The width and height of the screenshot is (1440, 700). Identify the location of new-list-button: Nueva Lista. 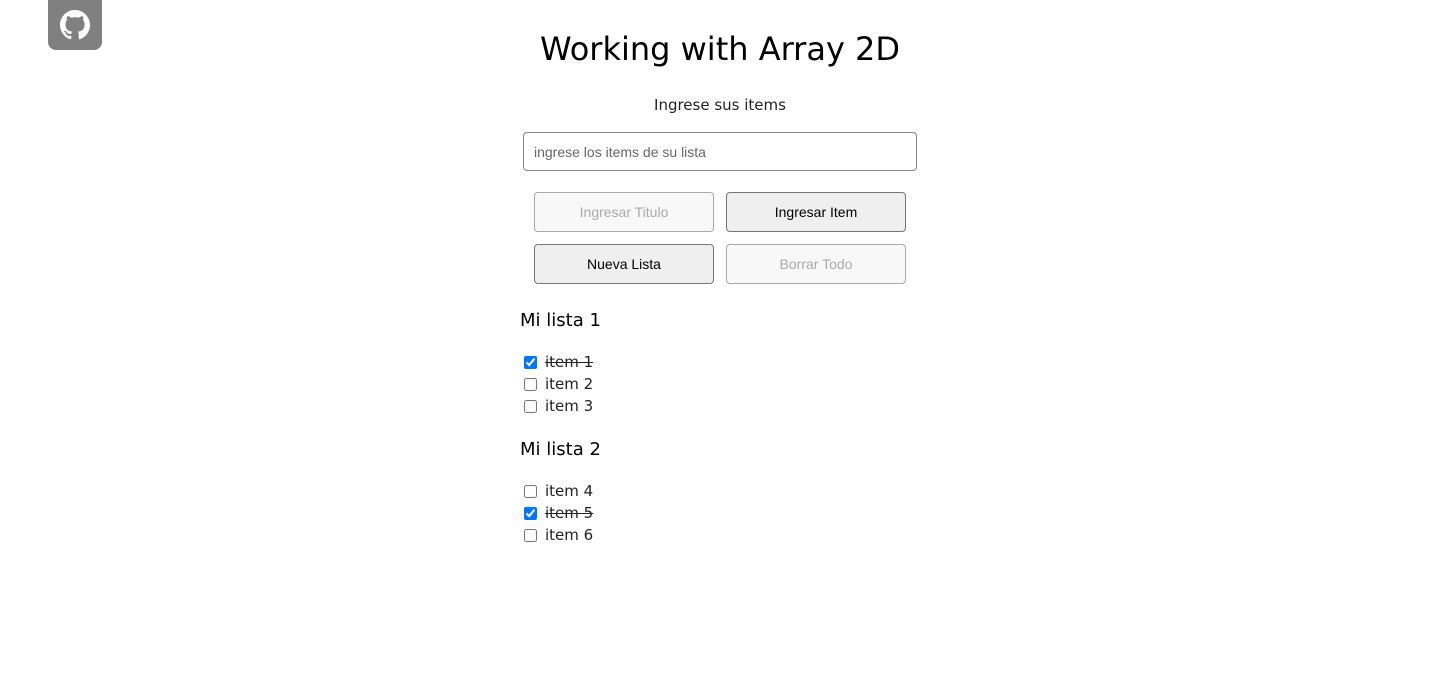
(624, 264).